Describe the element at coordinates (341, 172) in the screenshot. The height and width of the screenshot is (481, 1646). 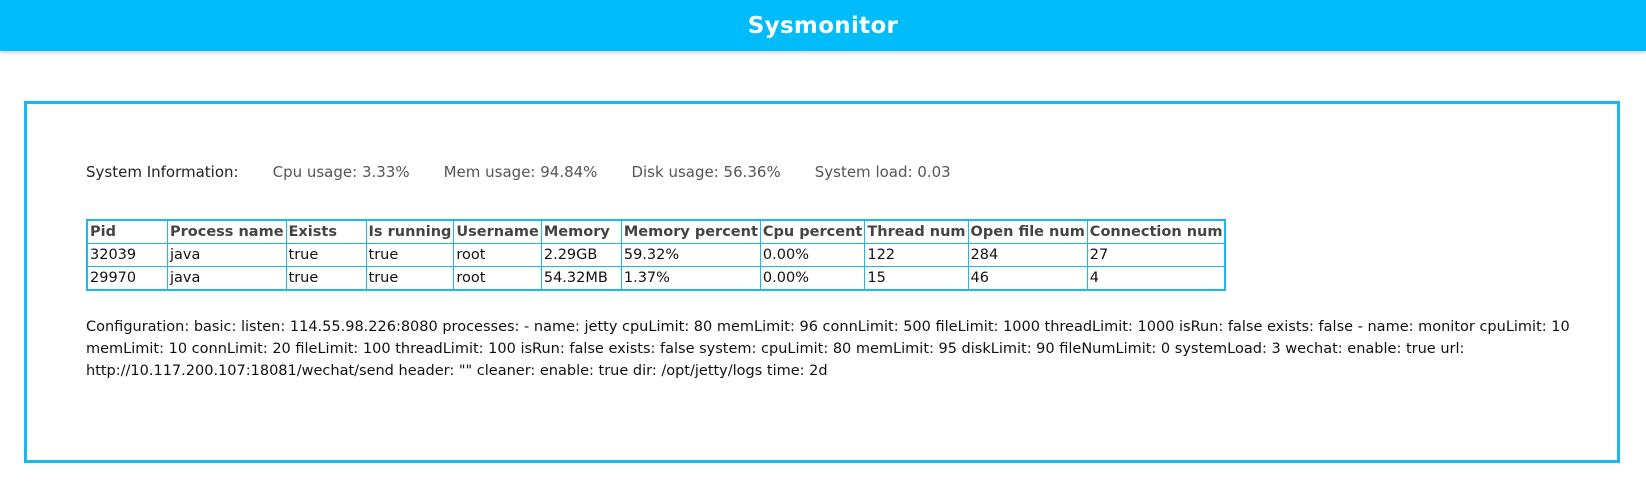
I see `cpu-usage: Cpu usage: 3.33%` at that location.